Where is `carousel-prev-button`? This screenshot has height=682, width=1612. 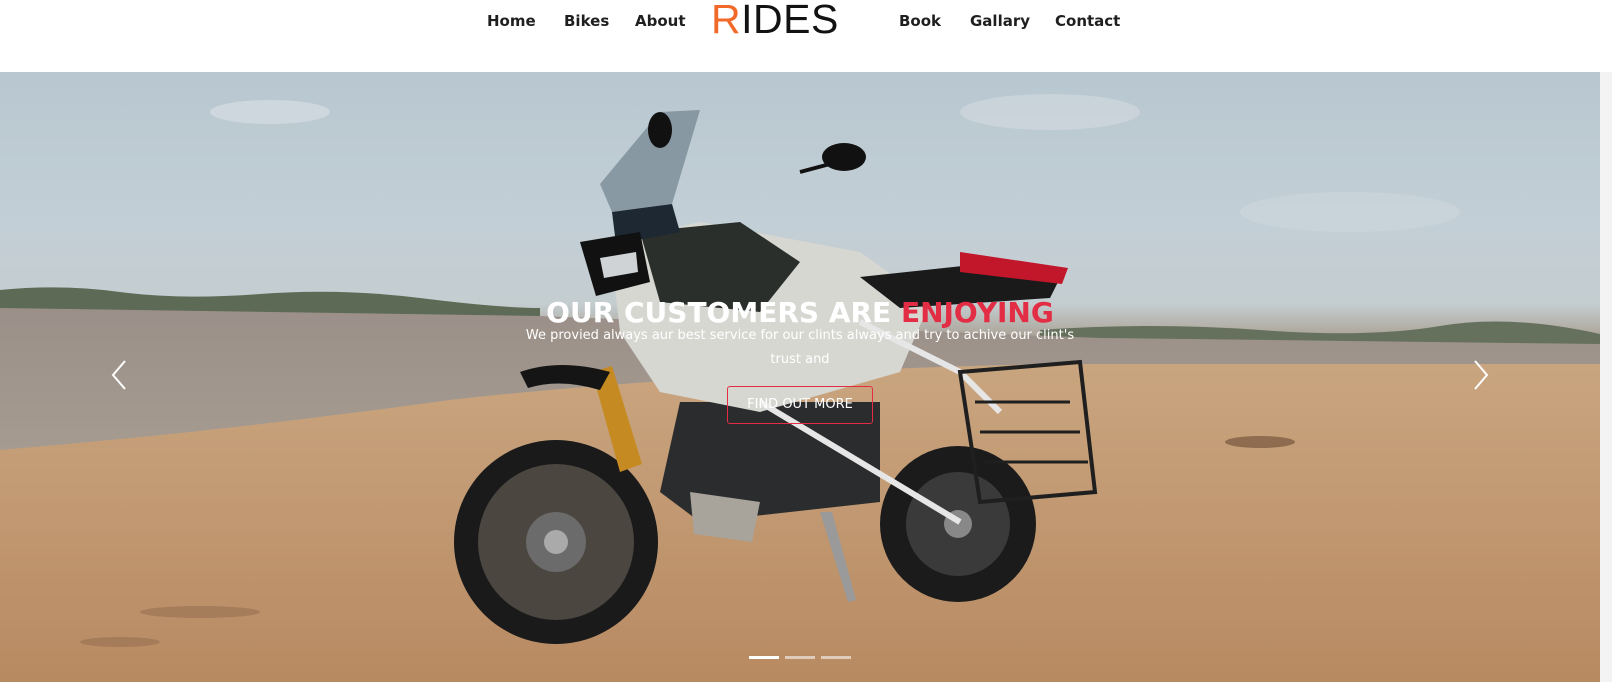 carousel-prev-button is located at coordinates (120, 375).